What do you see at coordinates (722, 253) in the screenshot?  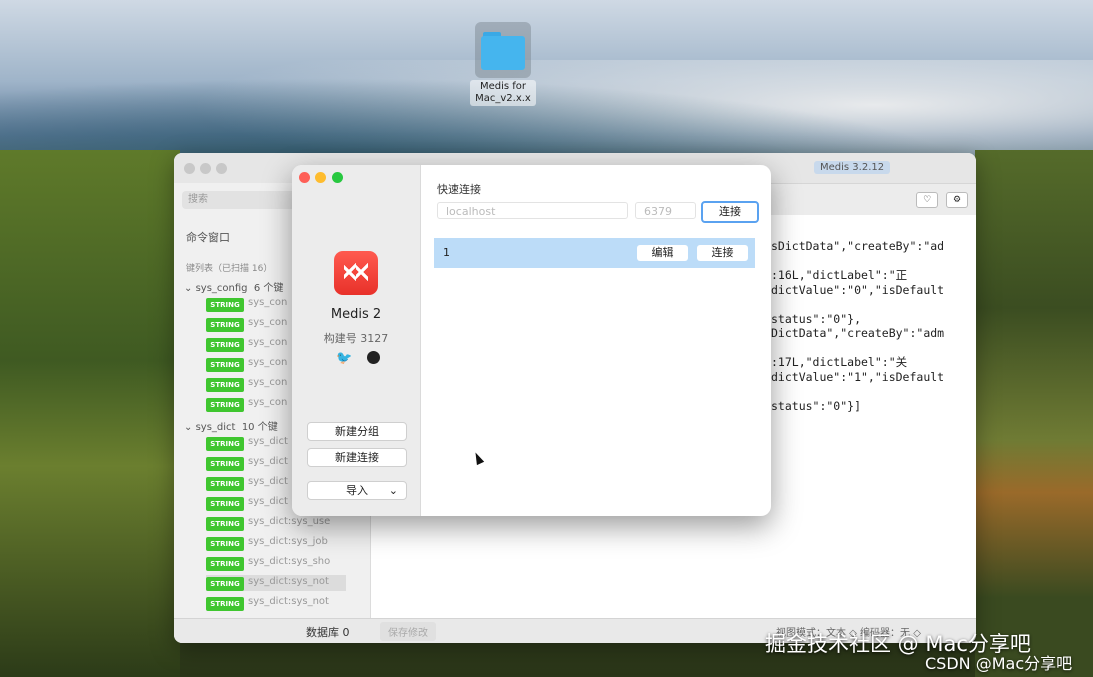 I see `connect-button: 连接` at bounding box center [722, 253].